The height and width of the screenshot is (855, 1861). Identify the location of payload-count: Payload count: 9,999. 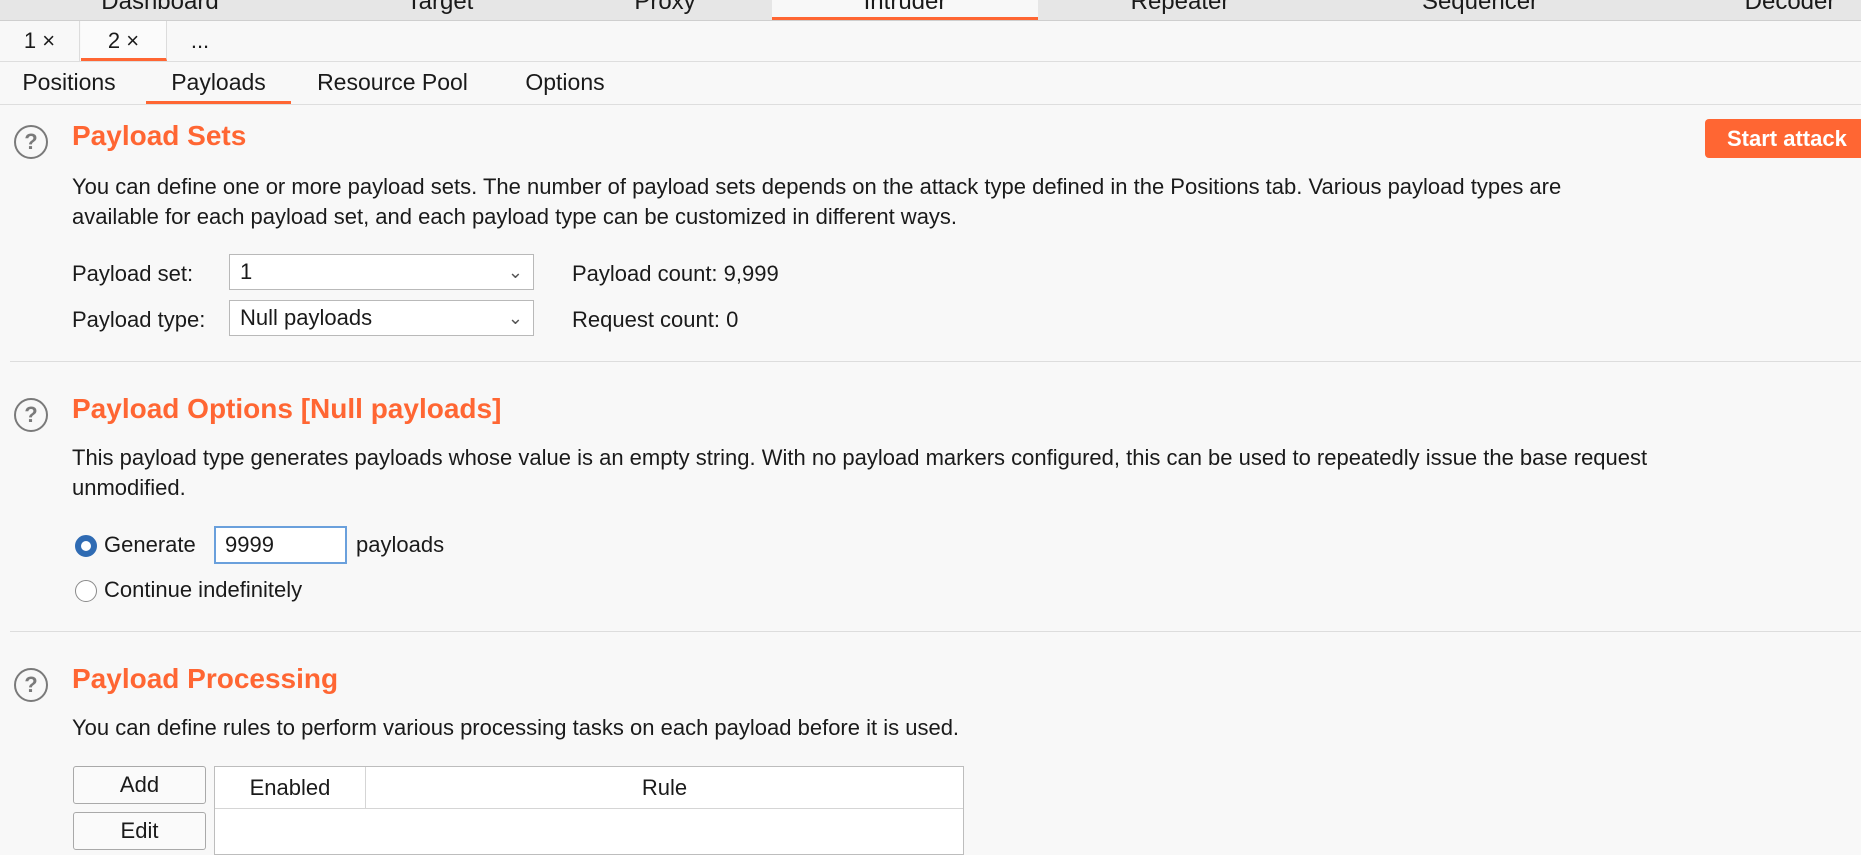
(675, 273).